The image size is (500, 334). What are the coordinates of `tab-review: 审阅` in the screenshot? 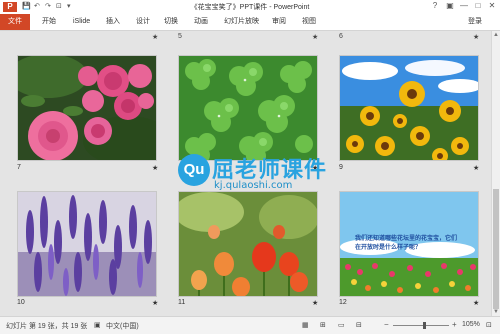 It's located at (279, 22).